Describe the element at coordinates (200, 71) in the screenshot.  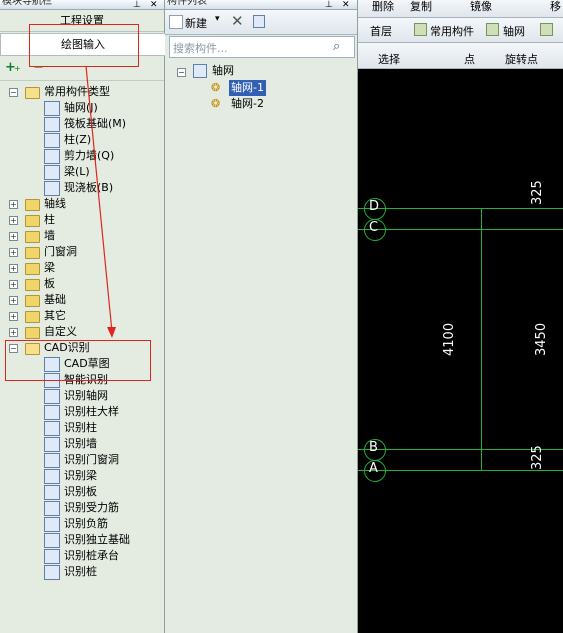
I see `axis-grid-icon` at that location.